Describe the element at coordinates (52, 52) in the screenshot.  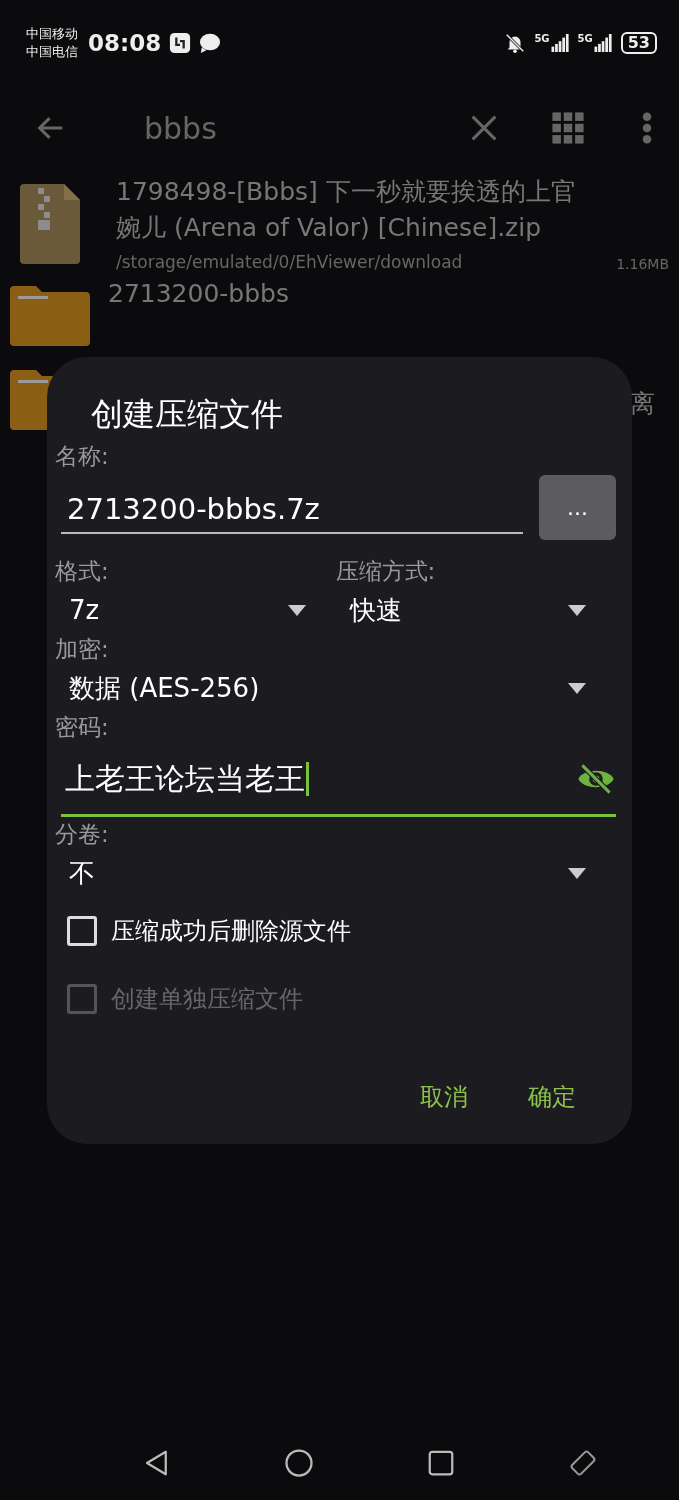
I see `carrier-name: 中国电信` at that location.